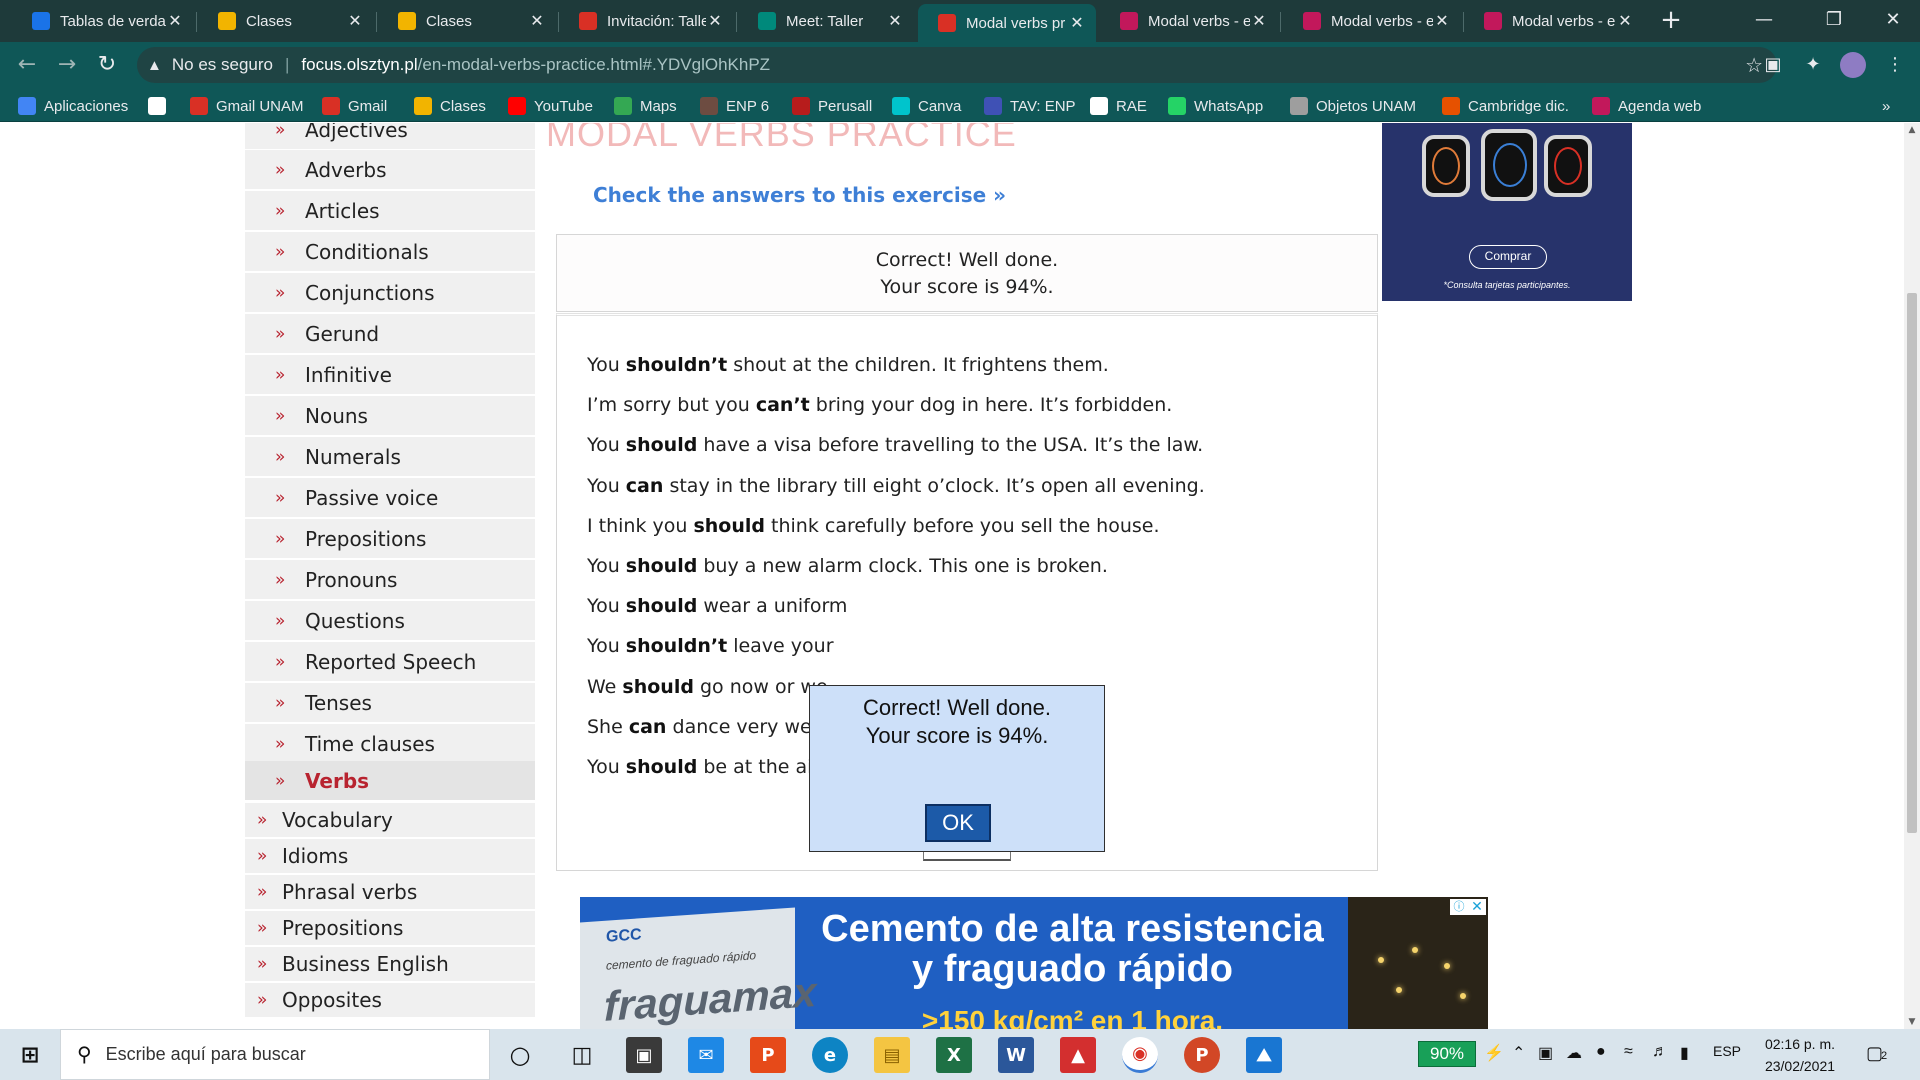 This screenshot has height=1080, width=1920. I want to click on sidebar-section-opposites: » Opposites, so click(390, 1000).